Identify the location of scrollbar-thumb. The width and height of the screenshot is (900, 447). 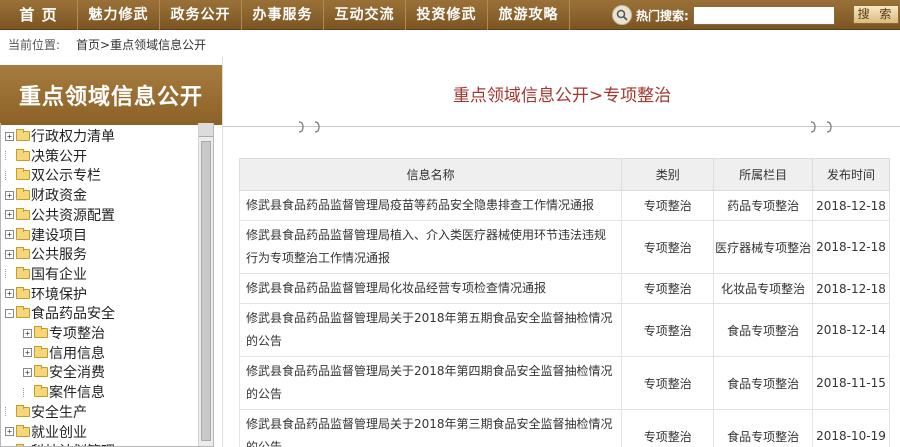
(206, 291).